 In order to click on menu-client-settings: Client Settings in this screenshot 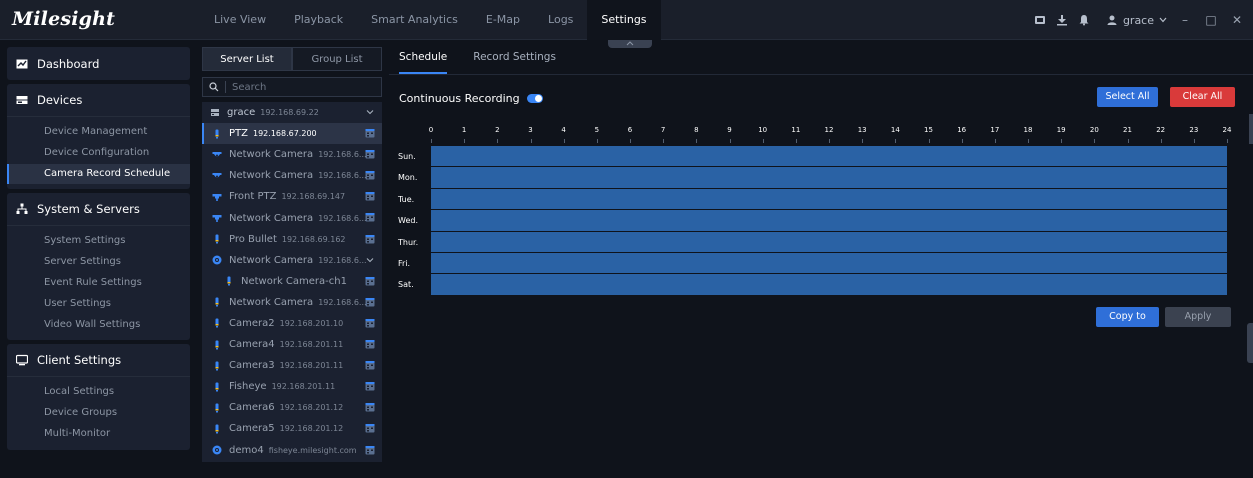, I will do `click(98, 361)`.